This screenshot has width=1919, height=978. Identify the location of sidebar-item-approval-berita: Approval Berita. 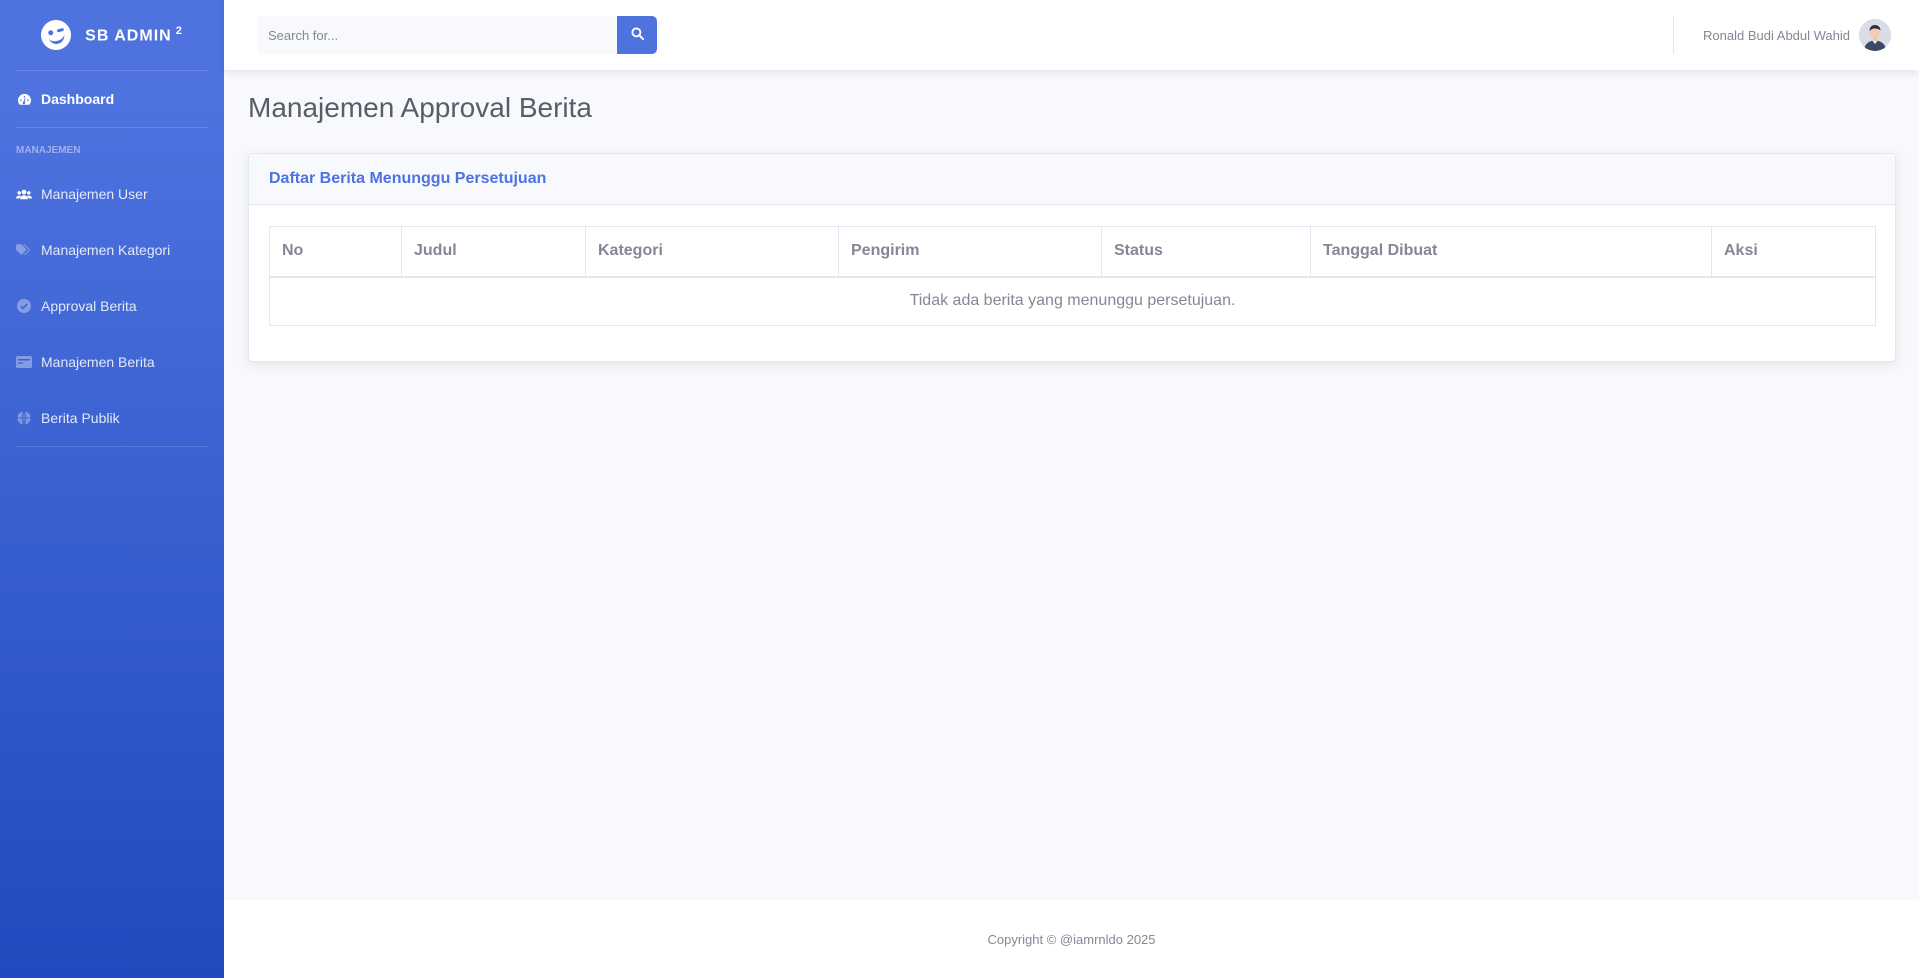
(112, 306).